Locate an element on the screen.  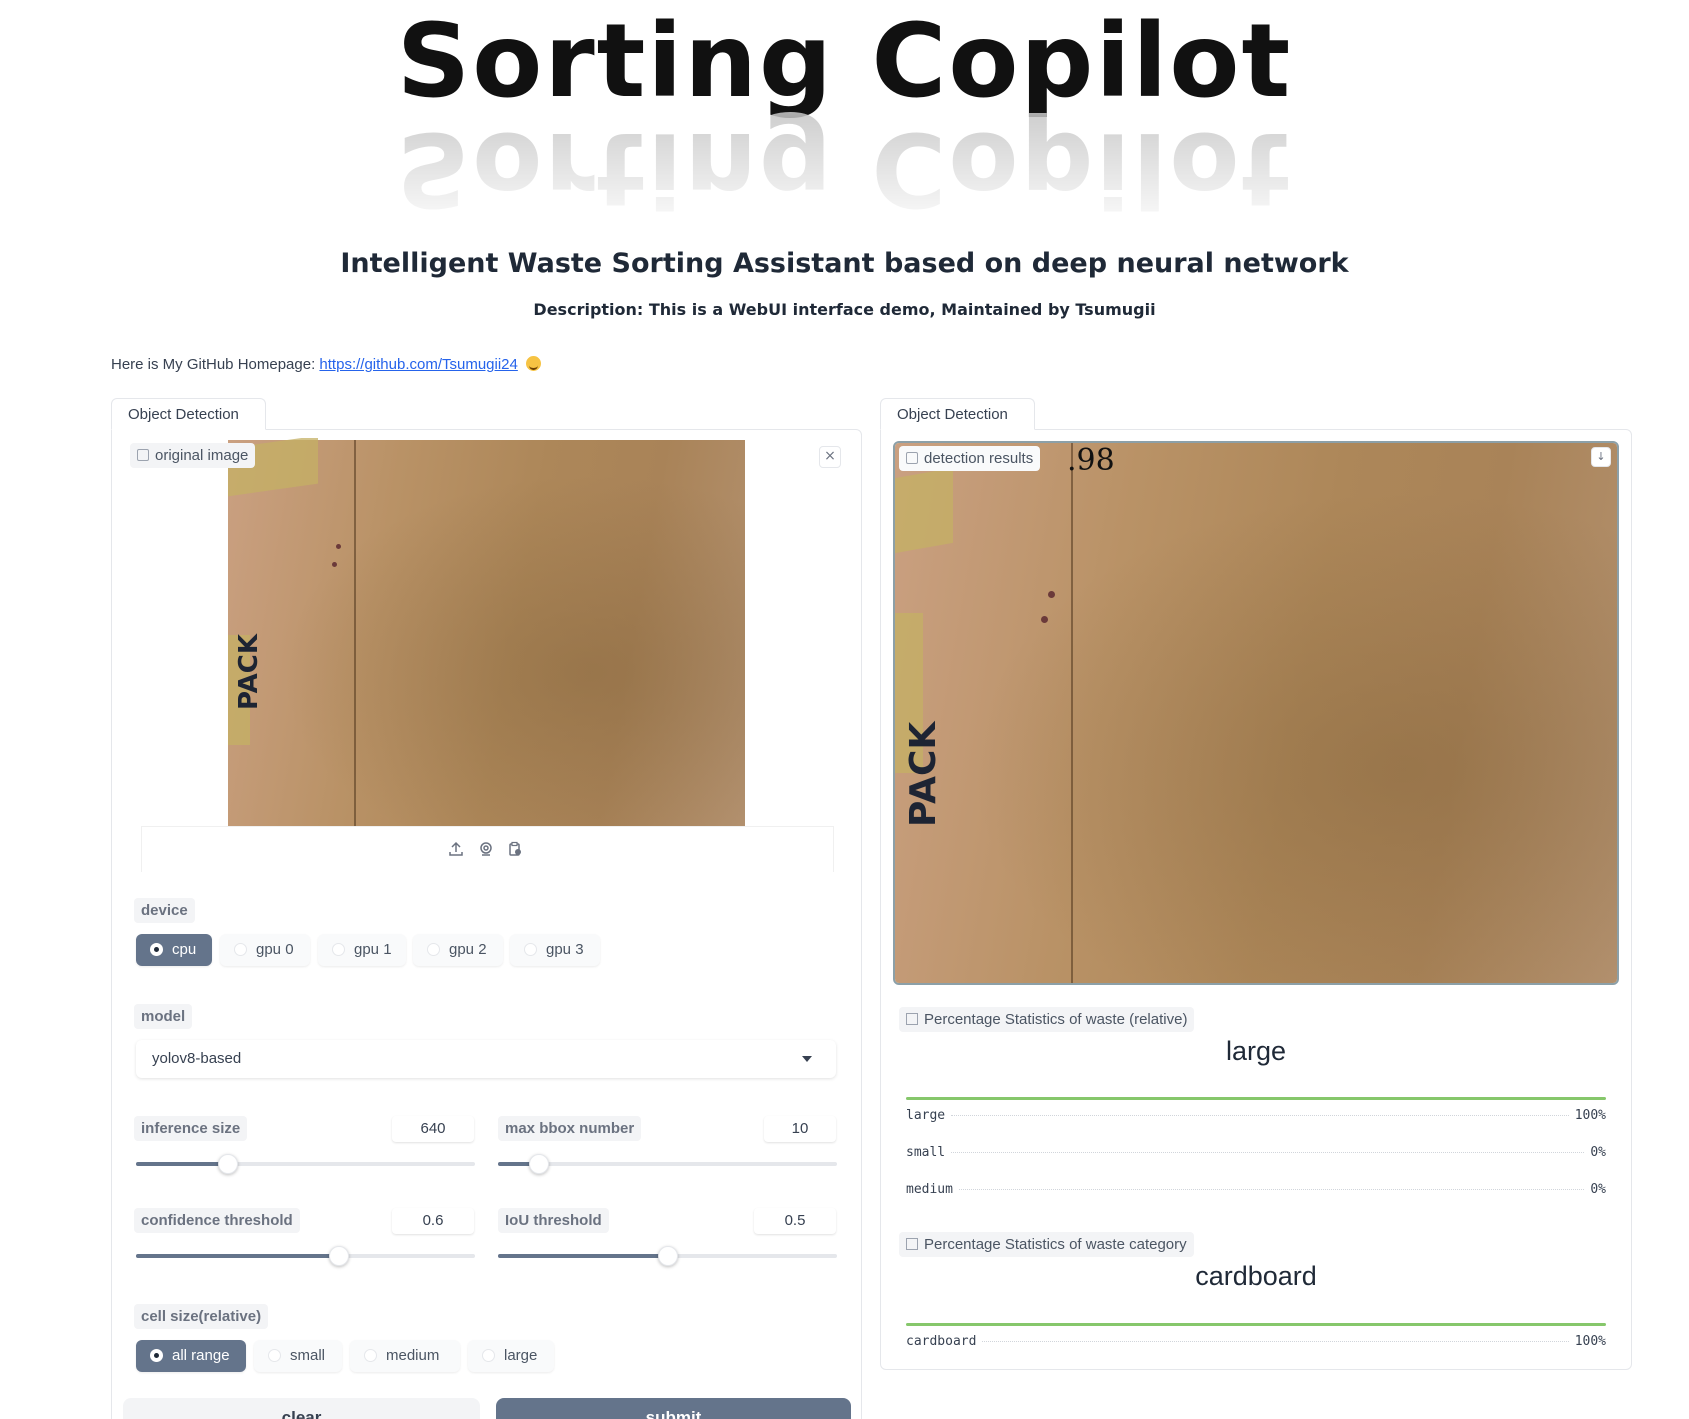
confidence-threshold-label: confidence threshold is located at coordinates (217, 1220).